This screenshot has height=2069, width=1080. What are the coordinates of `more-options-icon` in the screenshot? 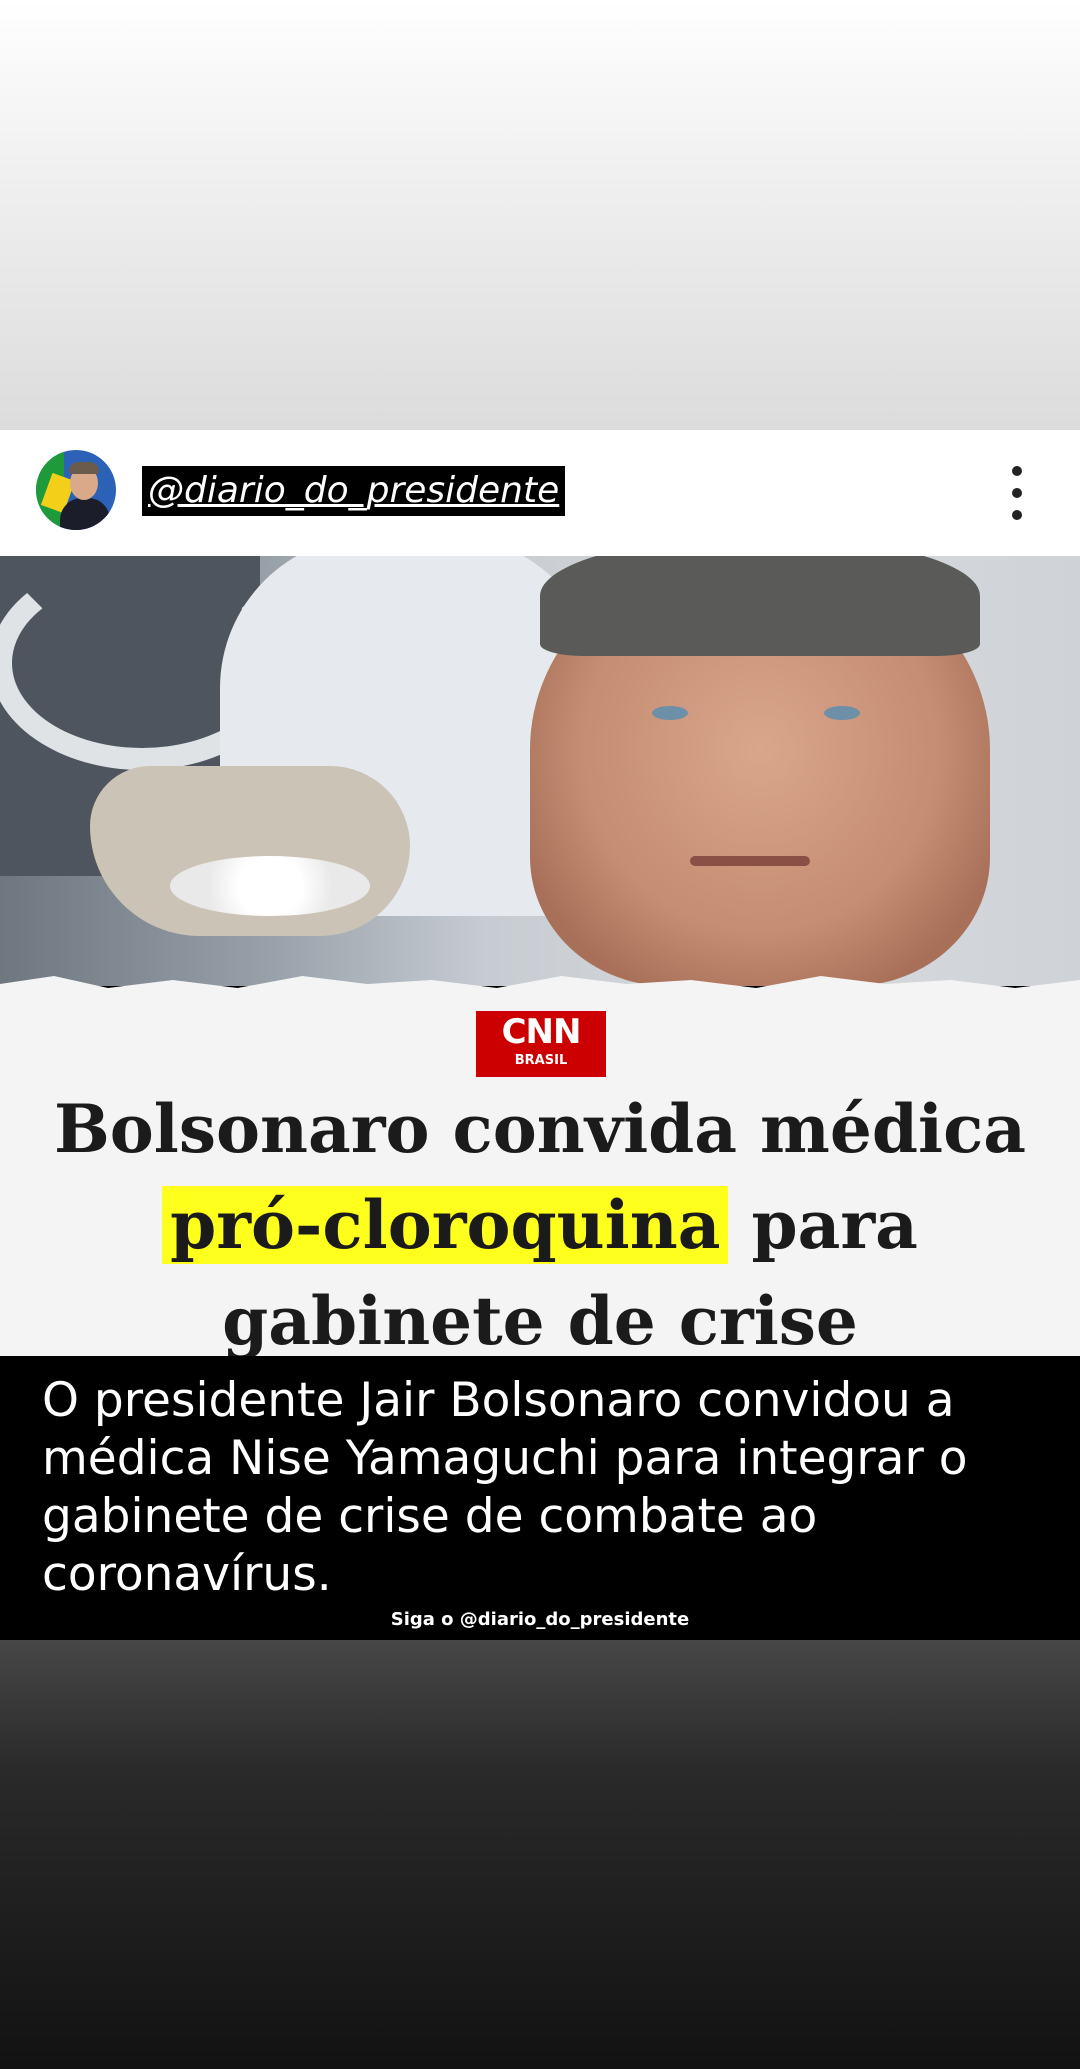 It's located at (1017, 493).